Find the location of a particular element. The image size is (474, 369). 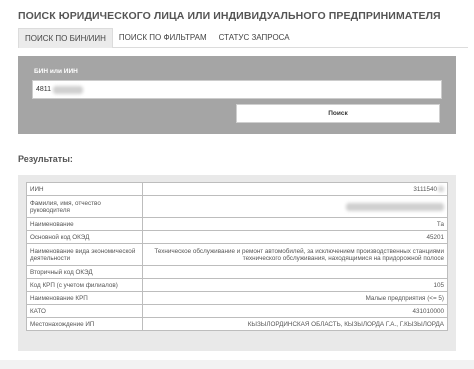

search-button: Поиск is located at coordinates (338, 113).